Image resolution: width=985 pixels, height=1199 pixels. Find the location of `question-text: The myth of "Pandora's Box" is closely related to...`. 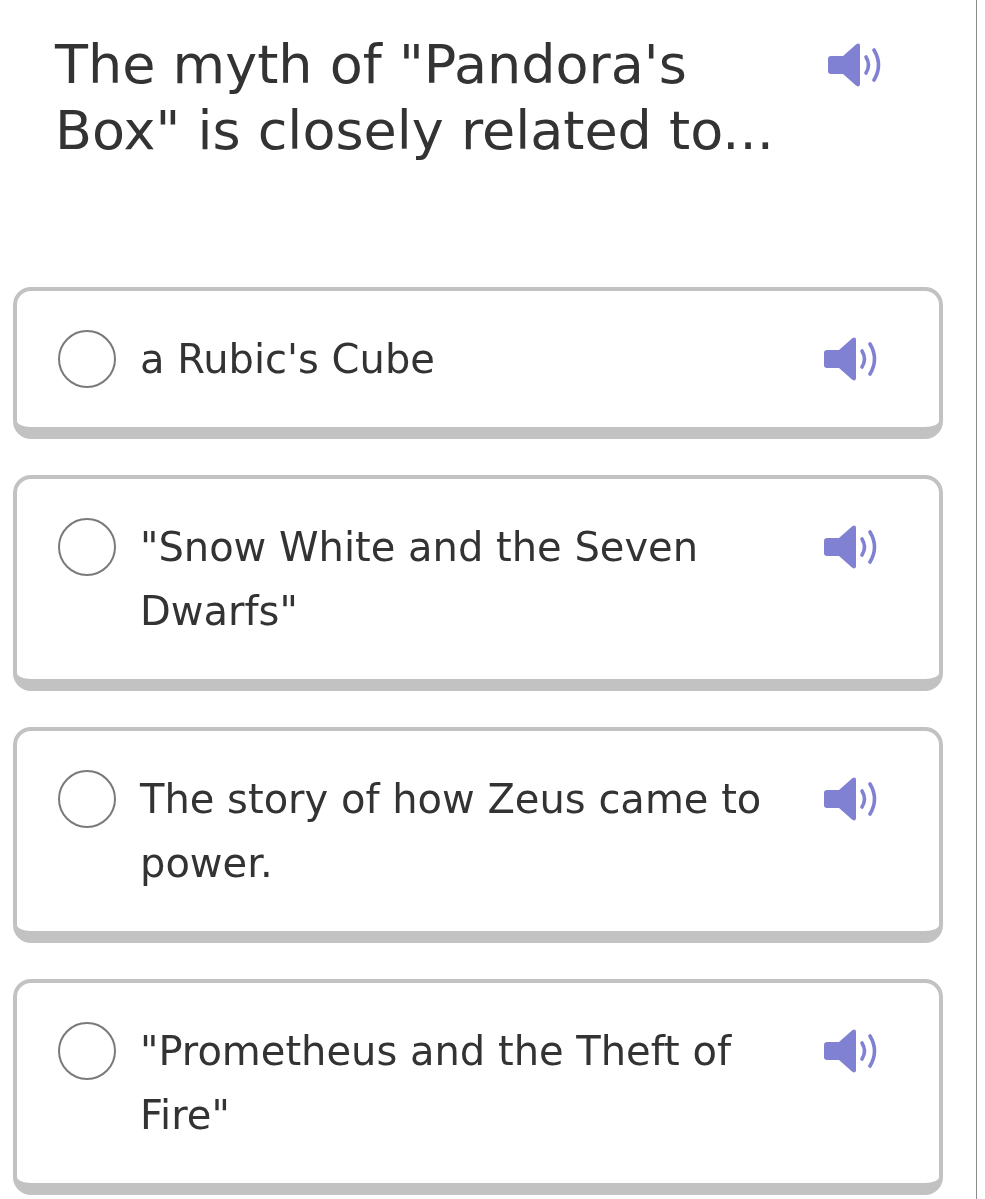

question-text: The myth of "Pandora's Box" is closely related to... is located at coordinates (415, 98).